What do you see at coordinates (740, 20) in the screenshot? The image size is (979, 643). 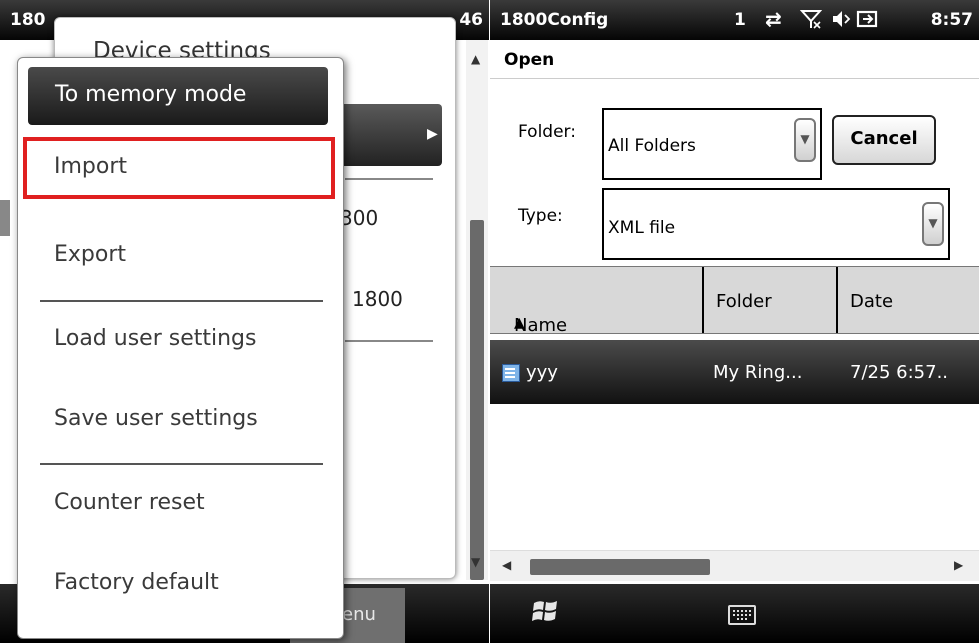 I see `signal-number: 1` at bounding box center [740, 20].